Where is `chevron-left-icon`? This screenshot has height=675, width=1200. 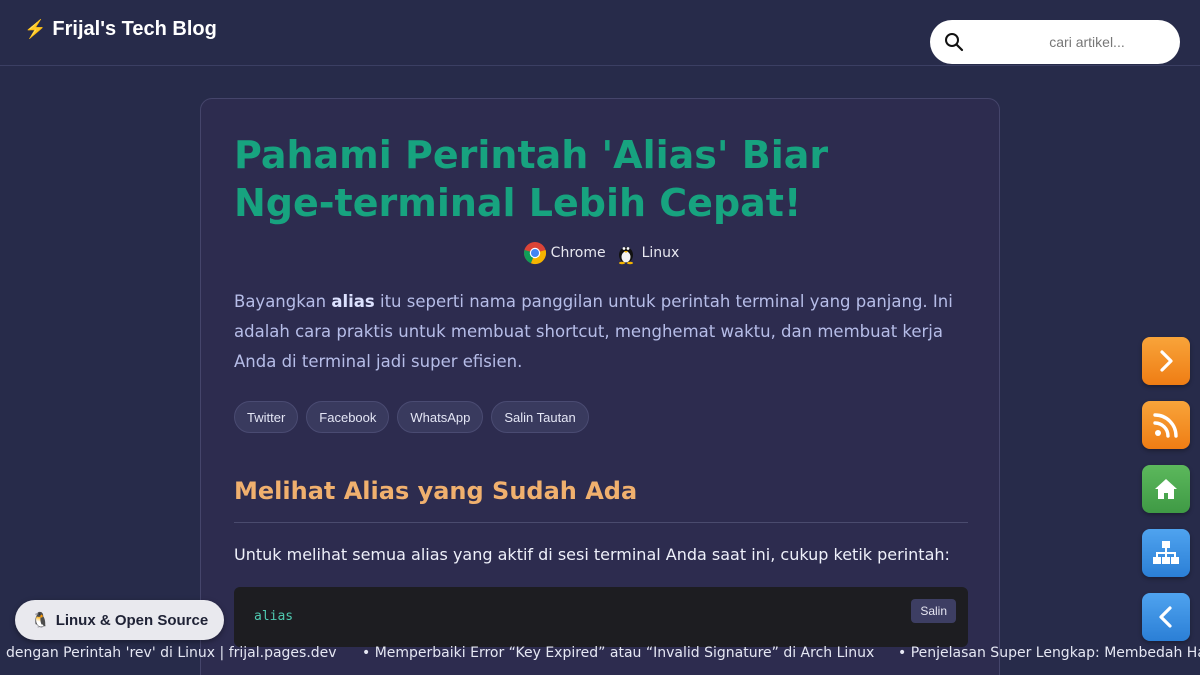 chevron-left-icon is located at coordinates (1165, 617).